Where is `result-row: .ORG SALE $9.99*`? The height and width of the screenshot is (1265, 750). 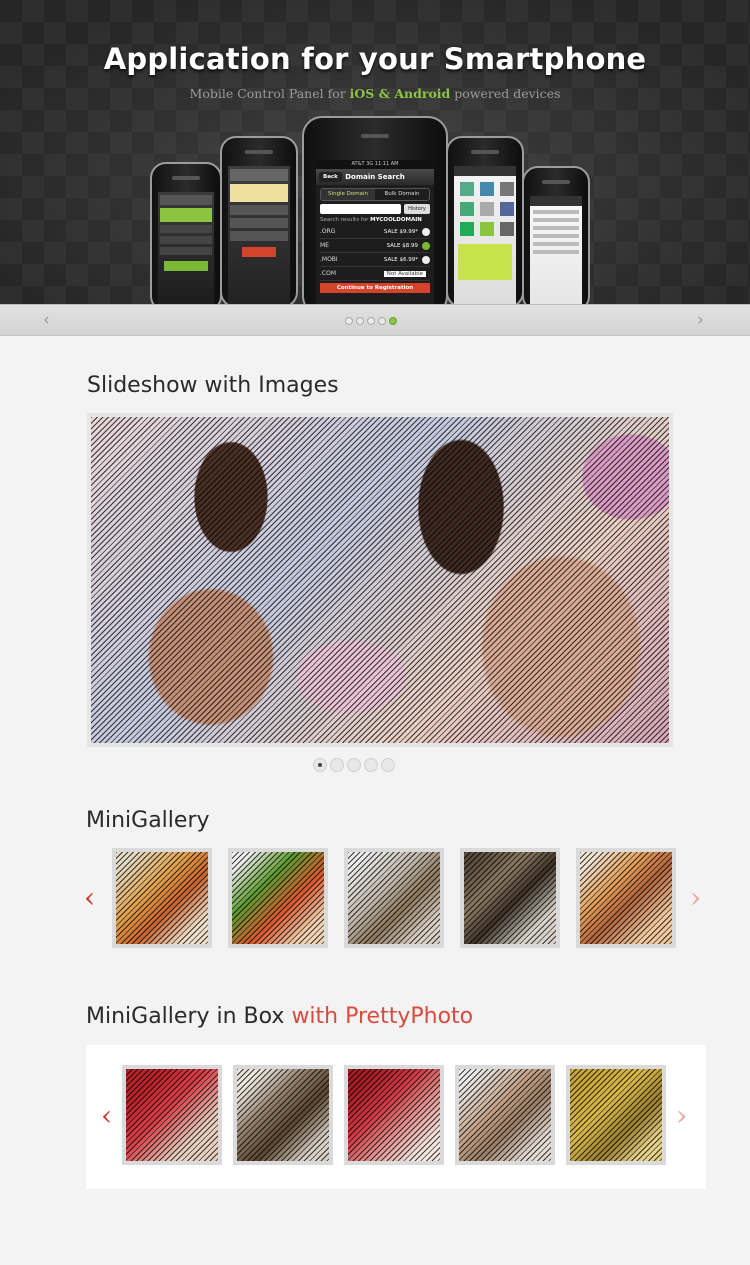 result-row: .ORG SALE $9.99* is located at coordinates (375, 232).